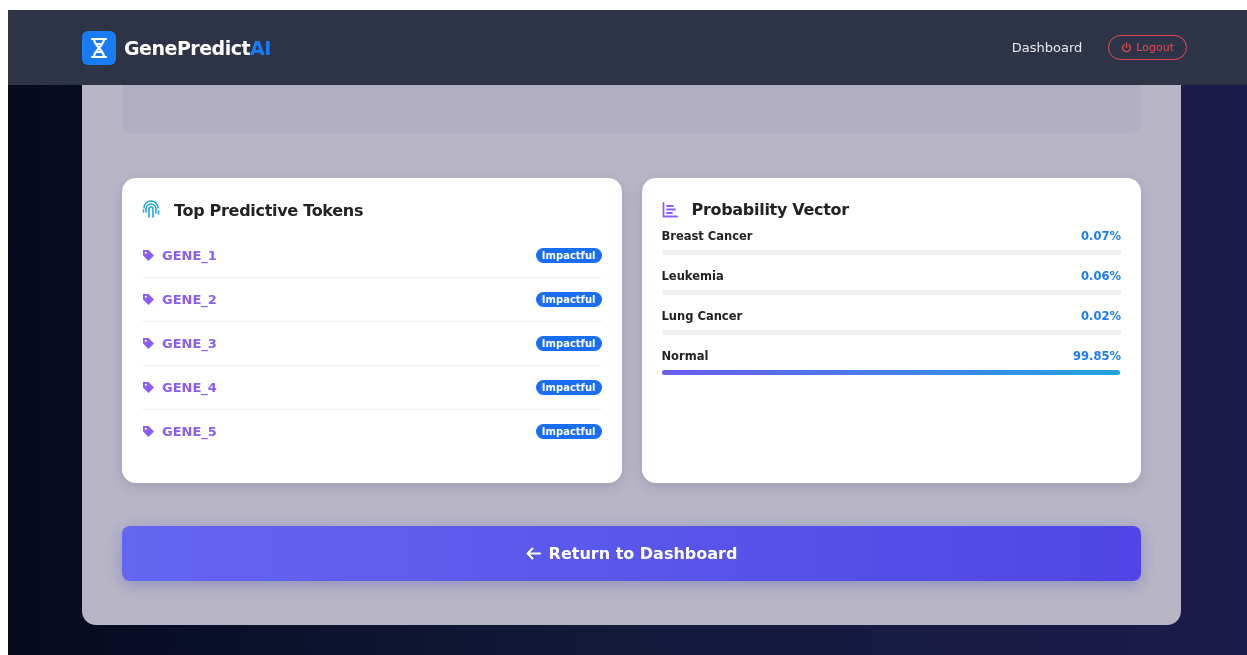 The width and height of the screenshot is (1247, 655). Describe the element at coordinates (685, 356) in the screenshot. I see `class-label: Normal` at that location.